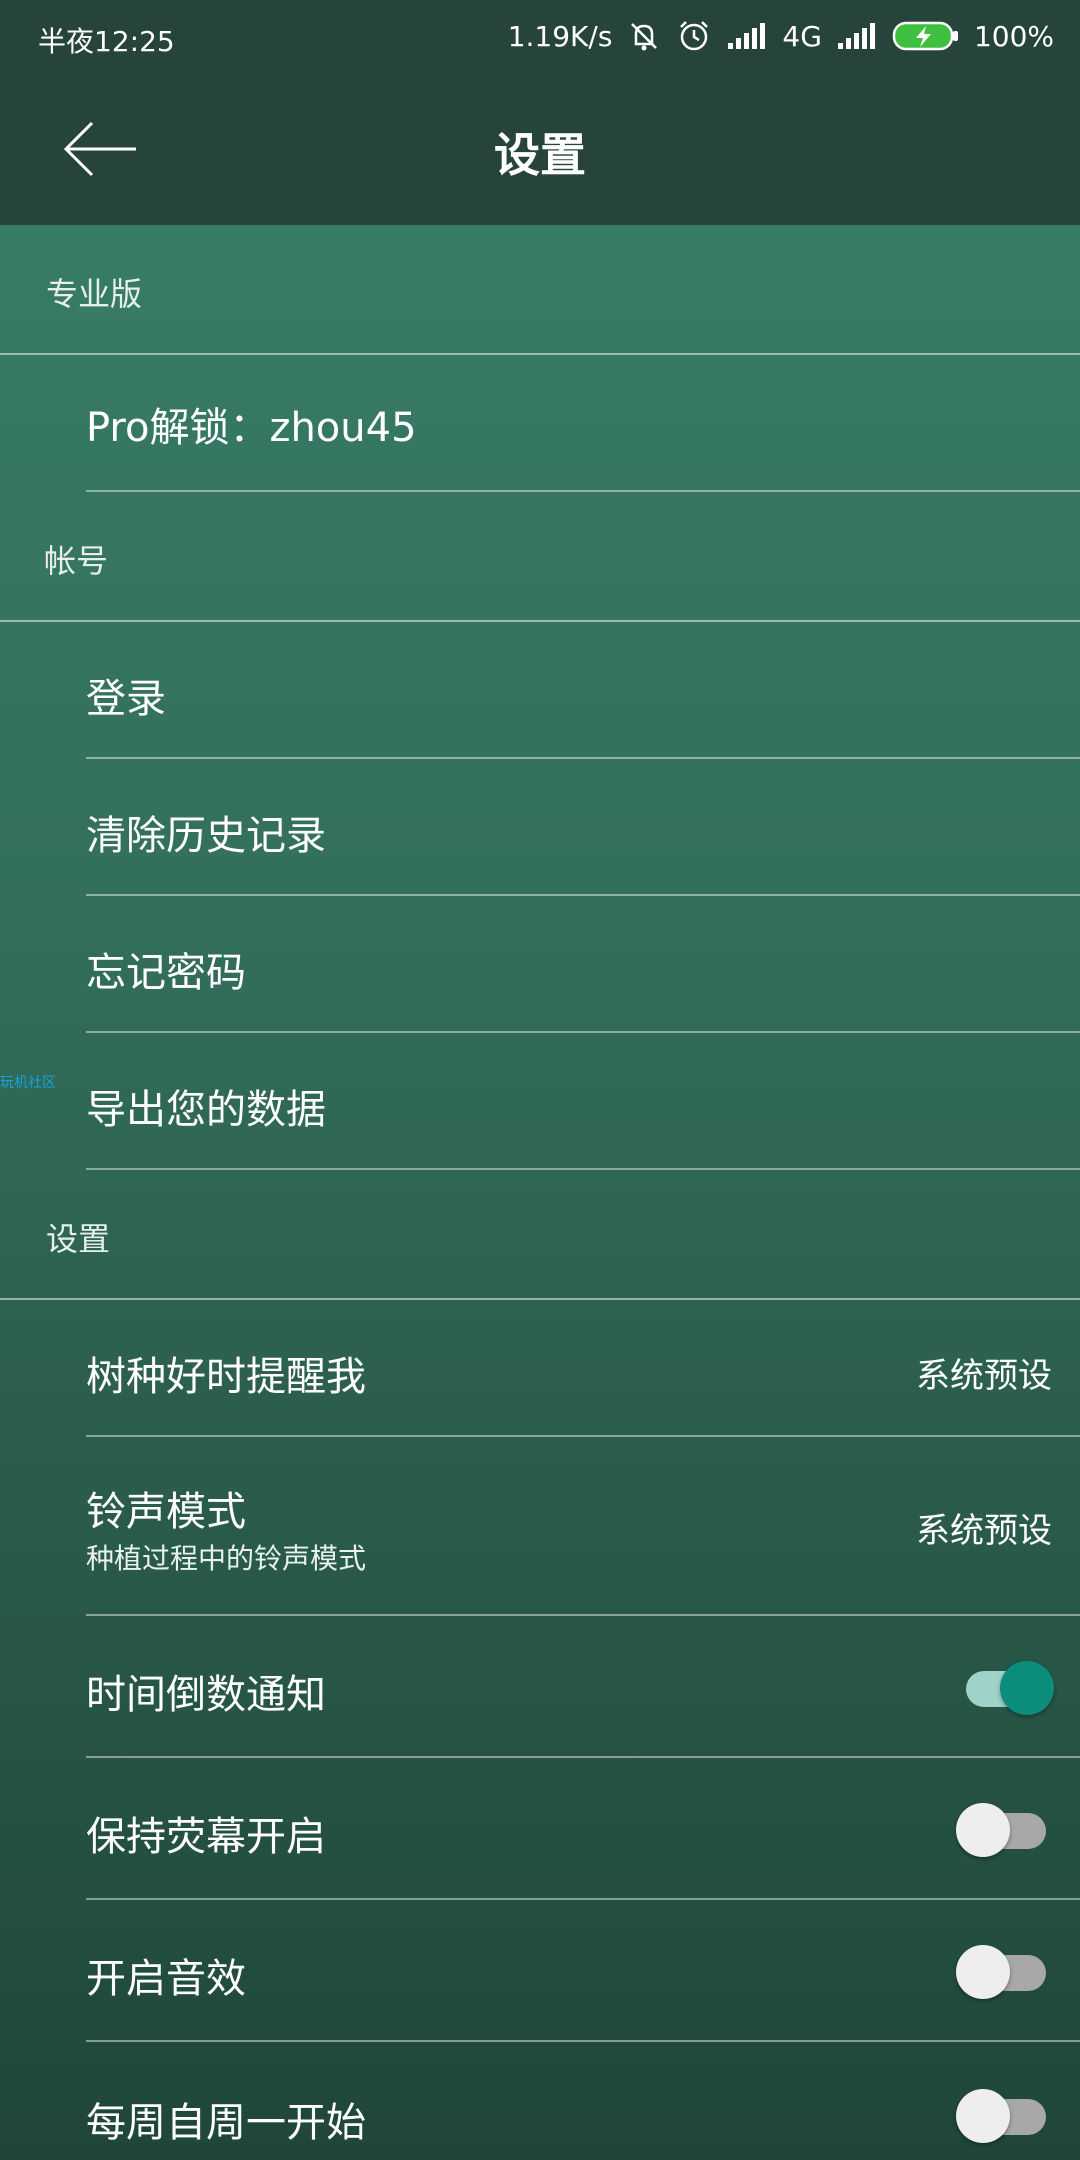 This screenshot has height=2160, width=1080. I want to click on section-label: 专业版, so click(94, 294).